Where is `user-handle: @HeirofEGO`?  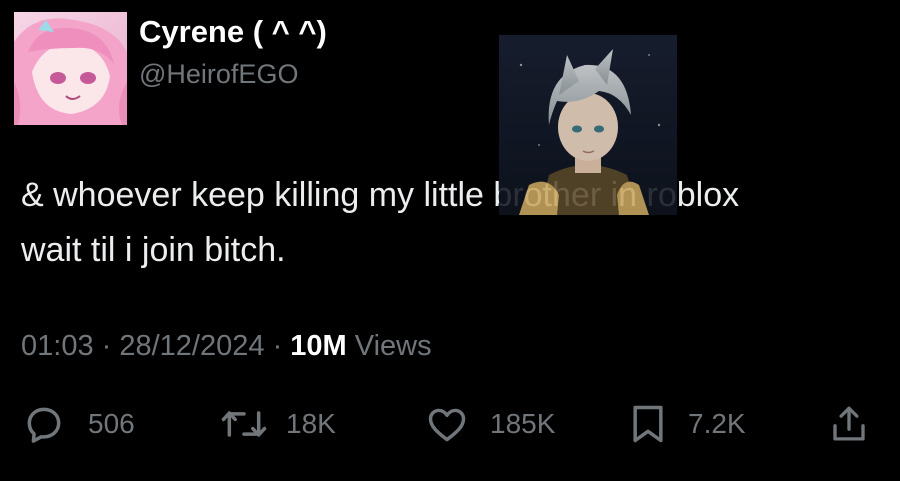
user-handle: @HeirofEGO is located at coordinates (218, 74).